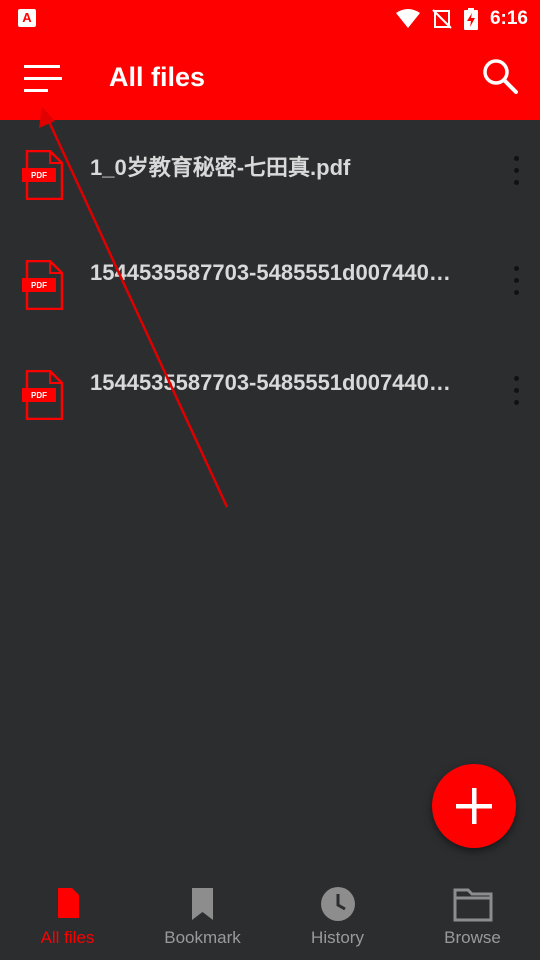 The width and height of the screenshot is (540, 960). What do you see at coordinates (508, 18) in the screenshot?
I see `clock-time: 6:16` at bounding box center [508, 18].